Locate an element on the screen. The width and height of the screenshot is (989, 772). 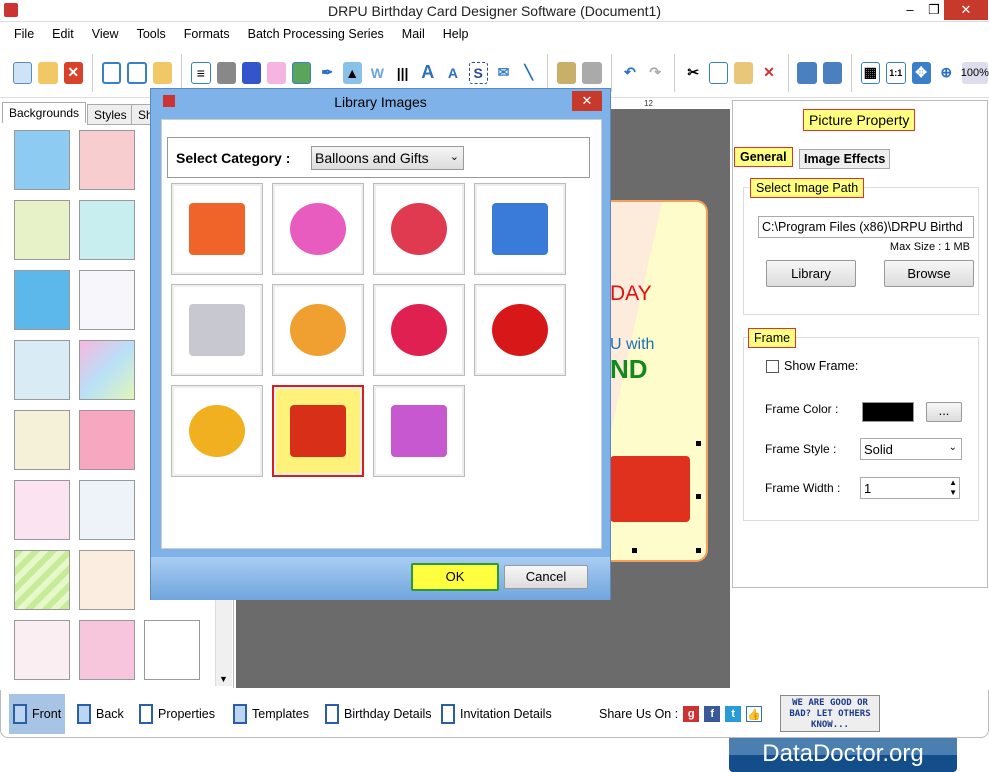
actual-size-icon: 1:1 is located at coordinates (896, 72).